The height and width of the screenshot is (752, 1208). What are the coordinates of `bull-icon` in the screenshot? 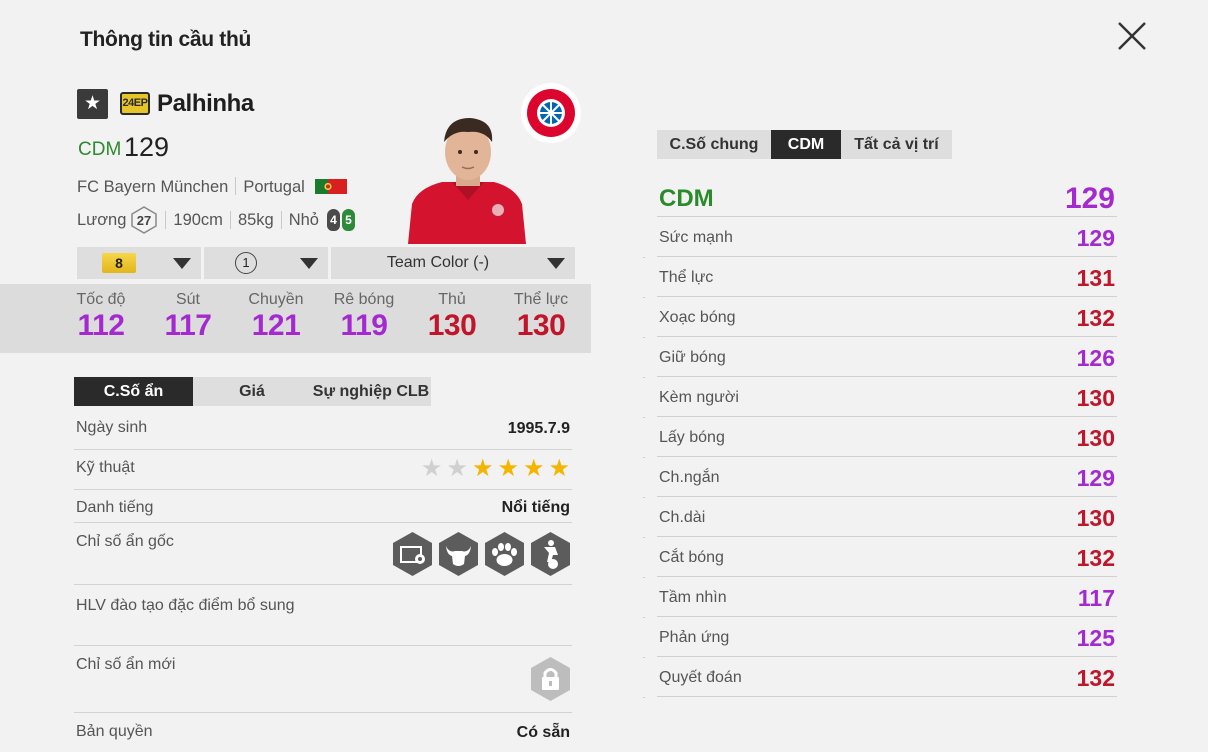 It's located at (458, 554).